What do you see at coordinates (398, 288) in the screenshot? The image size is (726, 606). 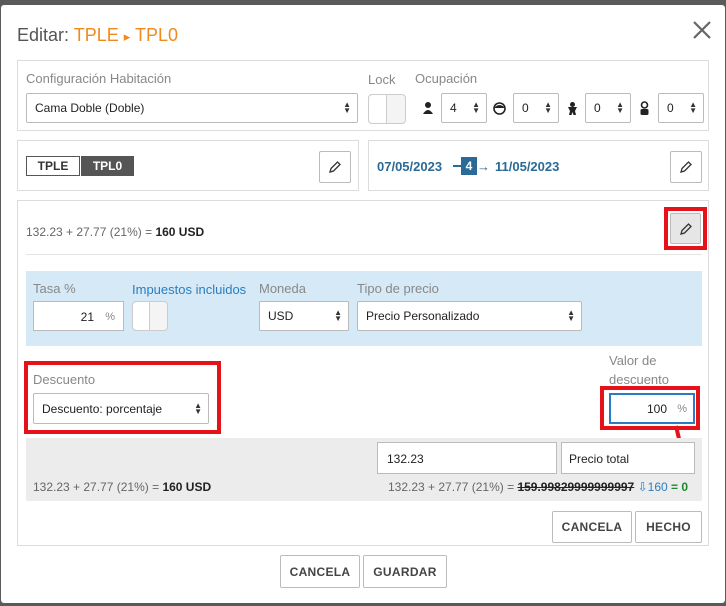 I see `price-type-label: Tipo de precio` at bounding box center [398, 288].